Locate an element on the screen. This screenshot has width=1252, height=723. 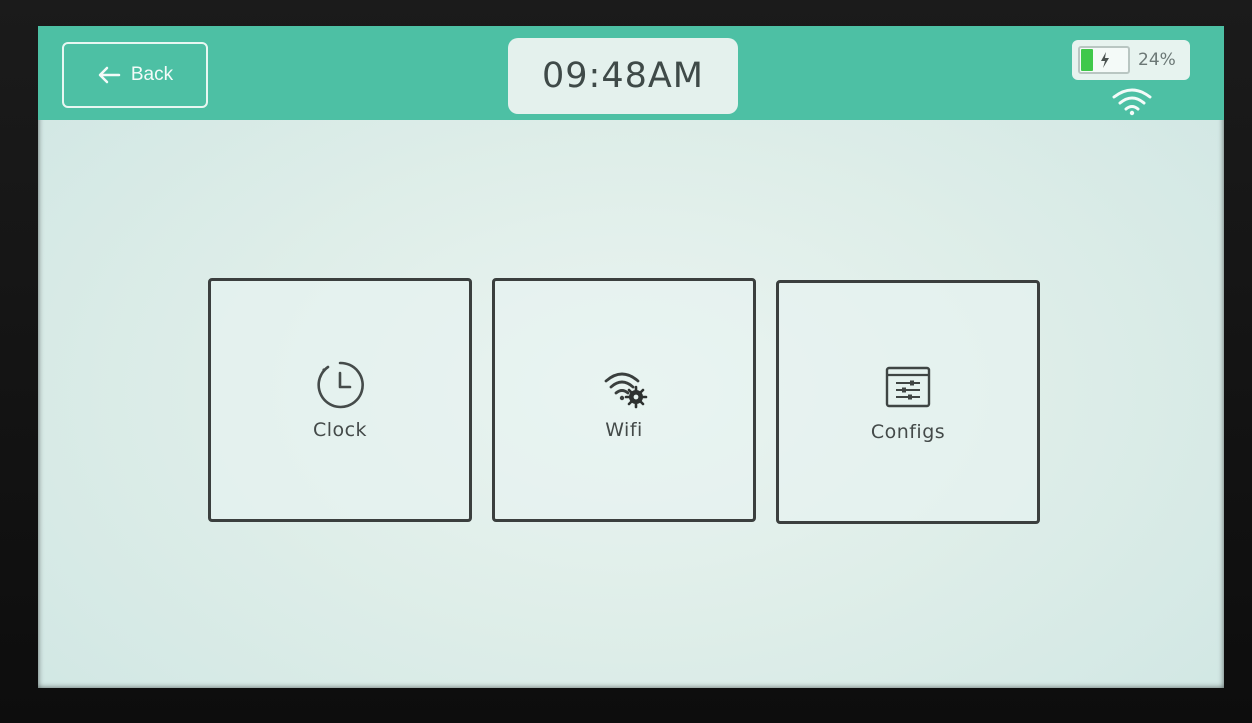
clock-icon is located at coordinates (340, 385).